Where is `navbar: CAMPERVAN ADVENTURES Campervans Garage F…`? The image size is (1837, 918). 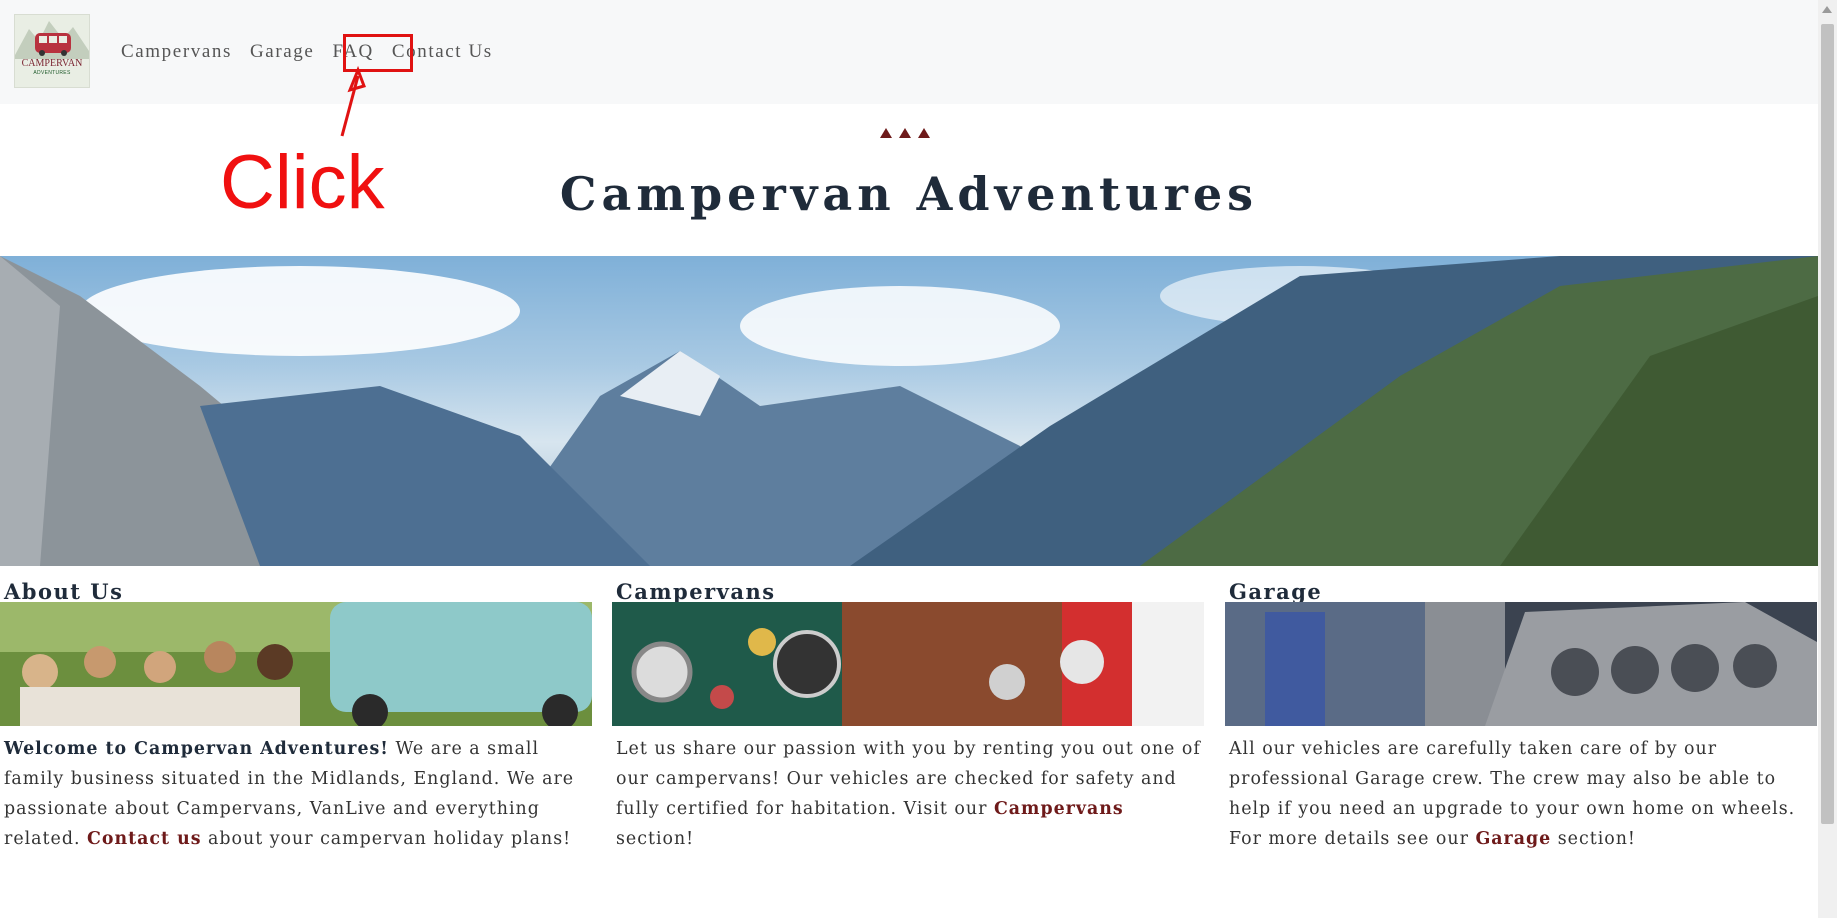
navbar: CAMPERVAN ADVENTURES Campervans Garage F… is located at coordinates (909, 52).